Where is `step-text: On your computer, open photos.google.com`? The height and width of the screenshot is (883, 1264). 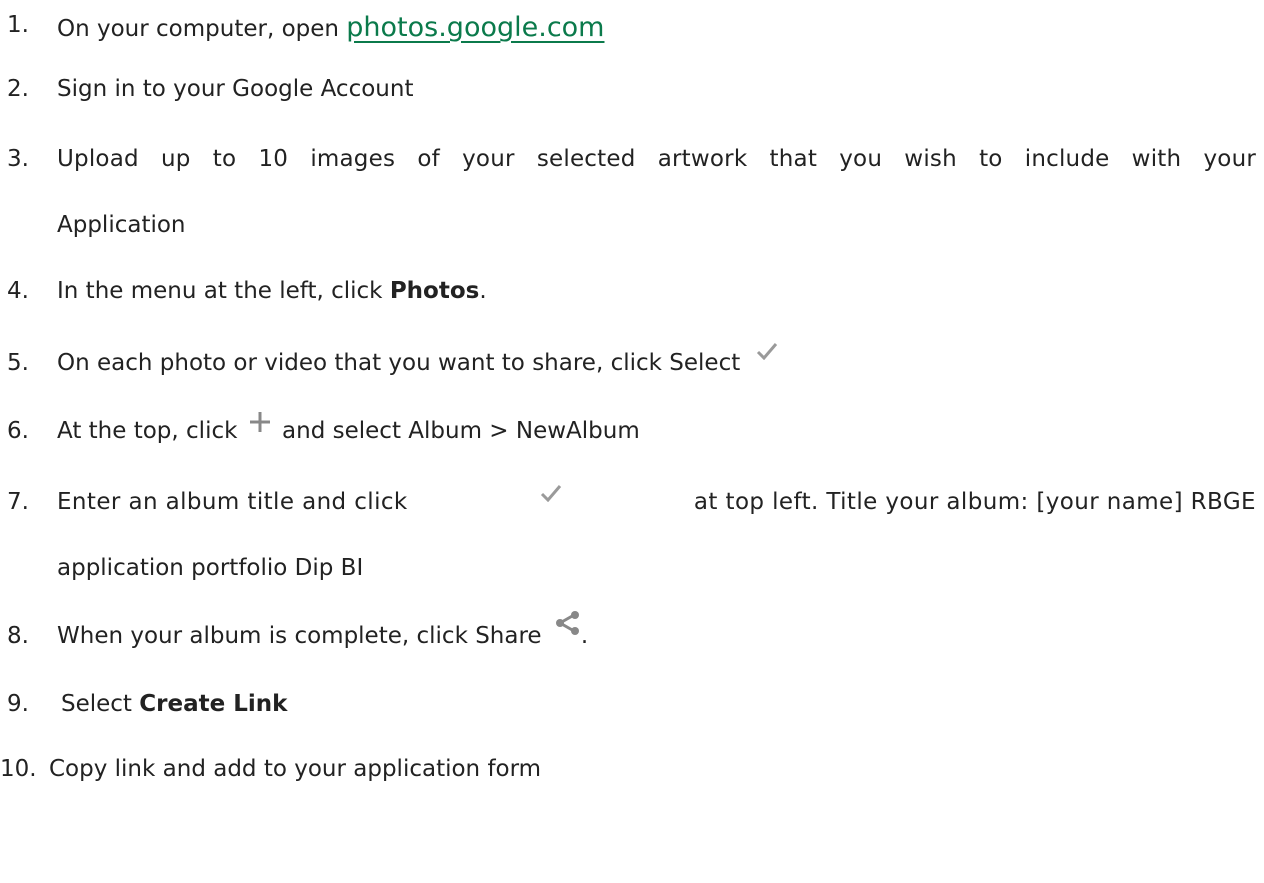
step-text: On your computer, open photos.google.com is located at coordinates (656, 27).